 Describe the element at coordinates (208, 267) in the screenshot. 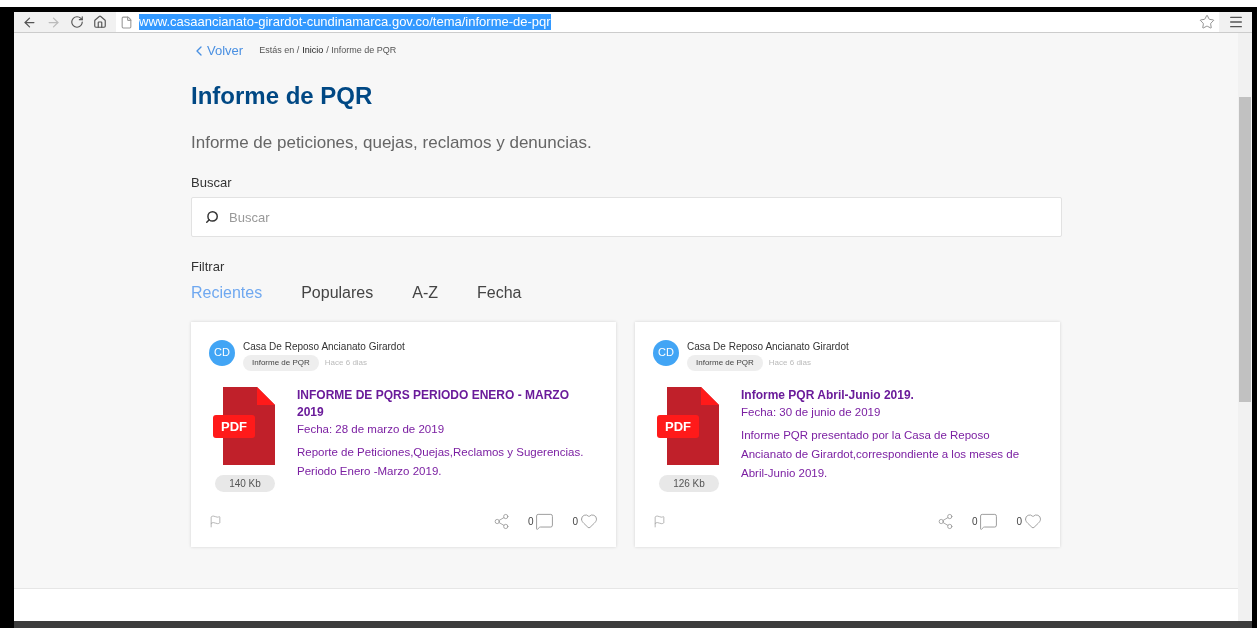

I see `filter-label: Filtrar` at that location.